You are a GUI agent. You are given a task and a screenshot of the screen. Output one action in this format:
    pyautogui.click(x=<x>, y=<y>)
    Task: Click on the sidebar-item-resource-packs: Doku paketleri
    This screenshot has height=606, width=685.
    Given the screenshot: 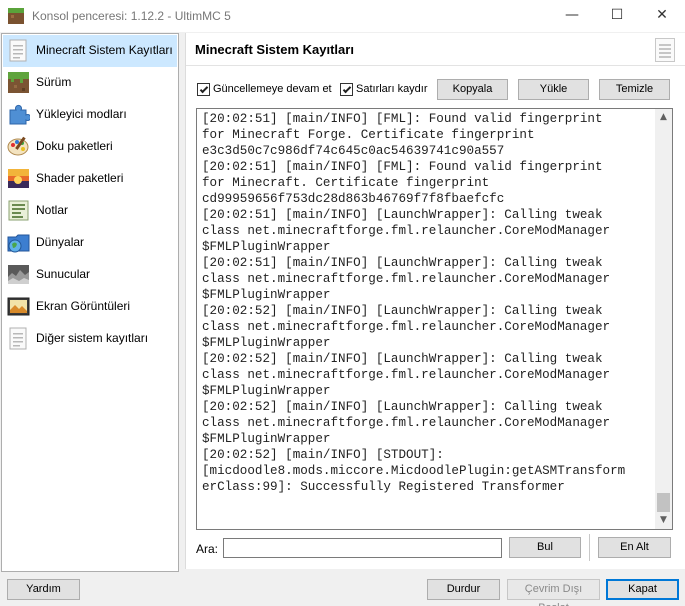 What is the action you would take?
    pyautogui.click(x=90, y=147)
    